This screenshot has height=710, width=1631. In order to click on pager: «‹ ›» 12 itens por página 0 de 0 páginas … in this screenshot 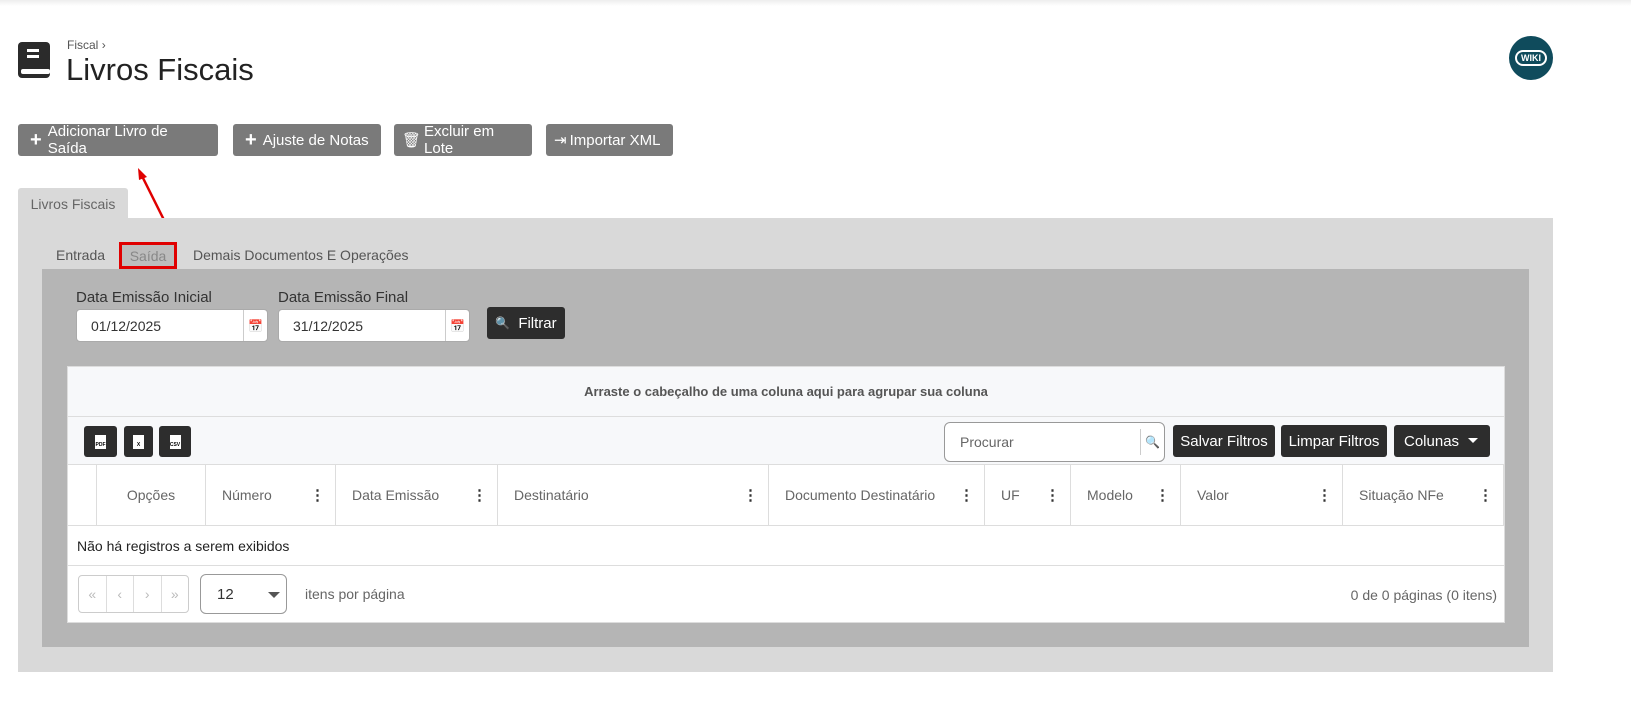, I will do `click(786, 594)`.